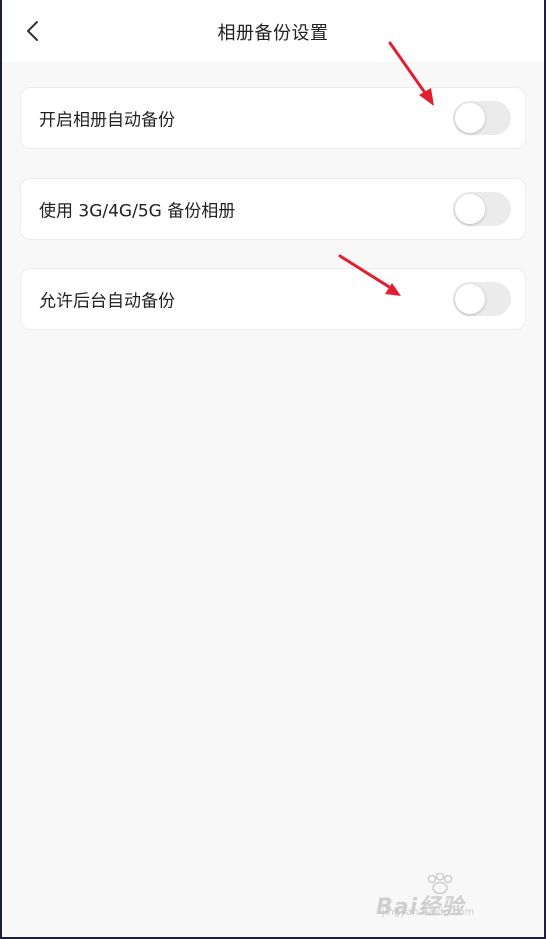 Image resolution: width=546 pixels, height=939 pixels. What do you see at coordinates (273, 118) in the screenshot?
I see `setting-row-auto-backup: 开启相册自动备份` at bounding box center [273, 118].